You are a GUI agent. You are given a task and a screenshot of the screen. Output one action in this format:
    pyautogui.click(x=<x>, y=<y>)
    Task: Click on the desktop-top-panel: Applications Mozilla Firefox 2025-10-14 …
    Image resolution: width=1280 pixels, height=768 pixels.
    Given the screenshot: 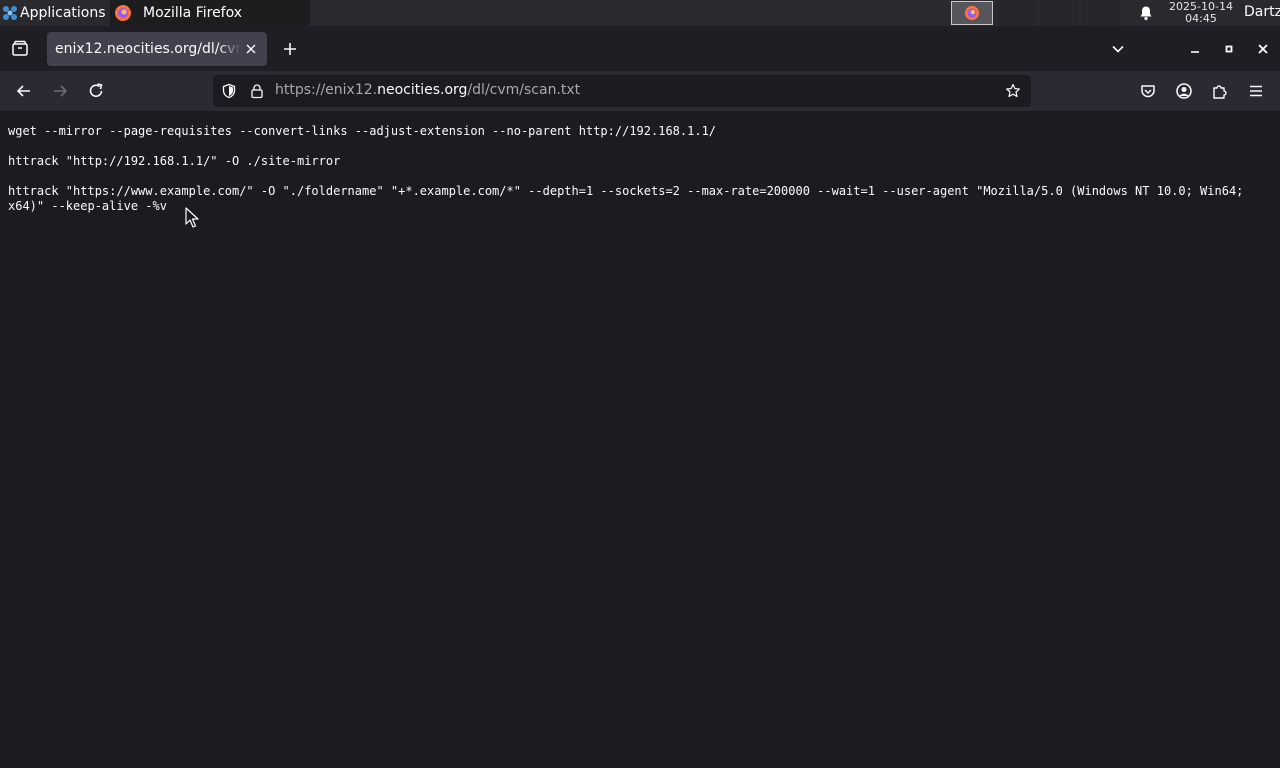 What is the action you would take?
    pyautogui.click(x=640, y=13)
    